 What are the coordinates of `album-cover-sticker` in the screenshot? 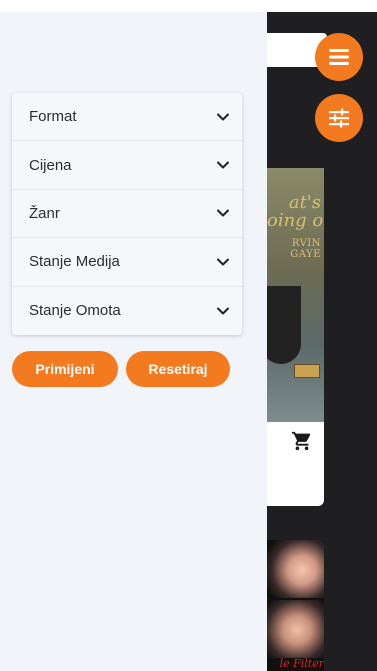 It's located at (307, 371).